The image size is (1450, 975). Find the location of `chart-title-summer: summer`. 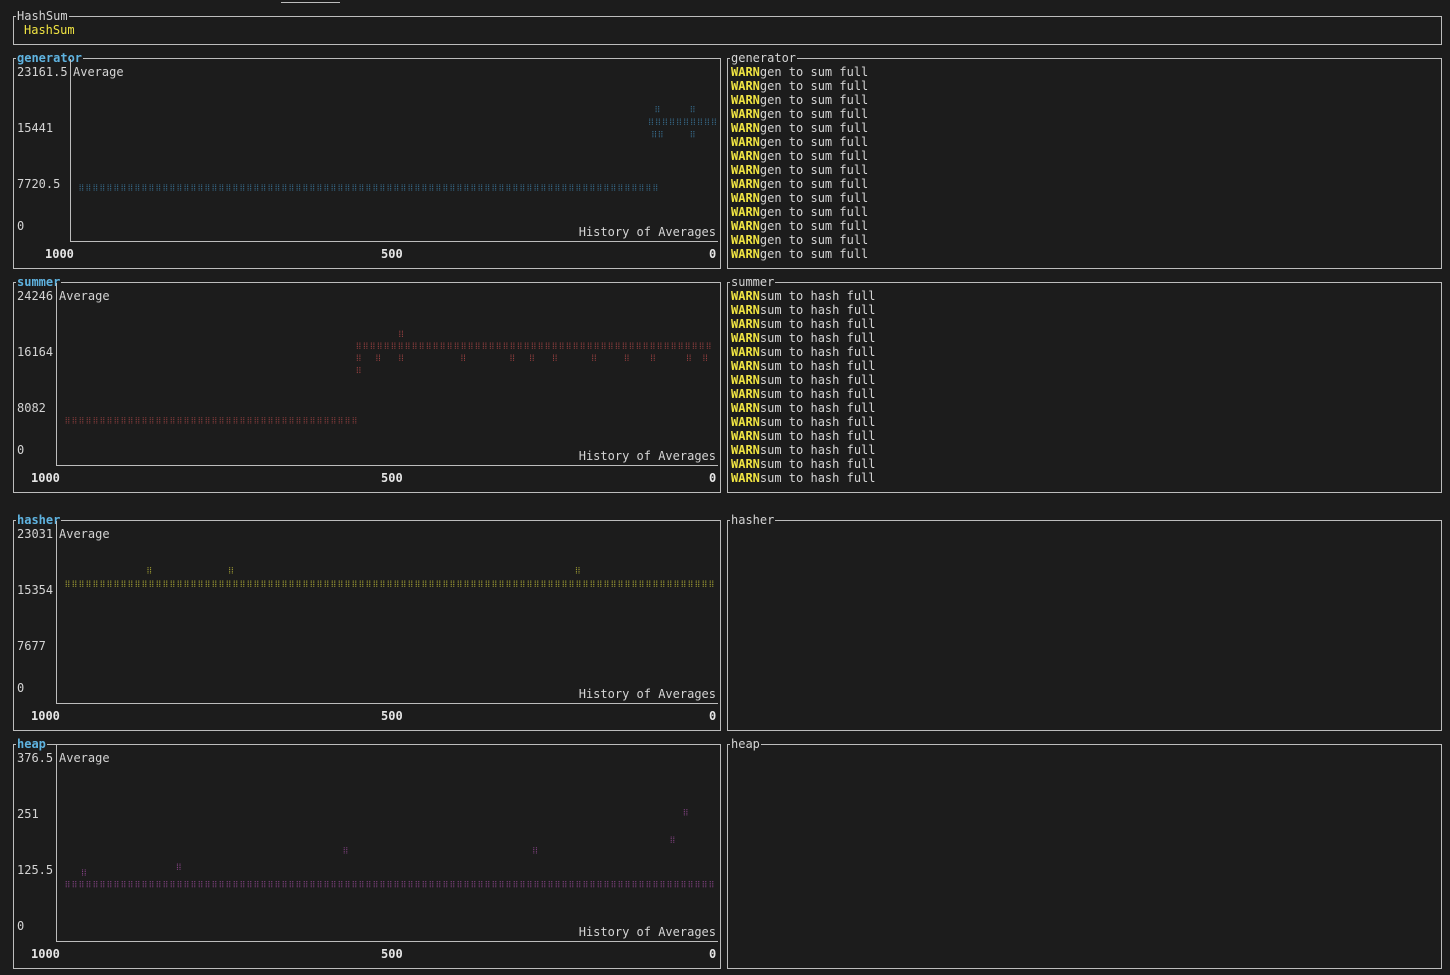

chart-title-summer: summer is located at coordinates (39, 282).